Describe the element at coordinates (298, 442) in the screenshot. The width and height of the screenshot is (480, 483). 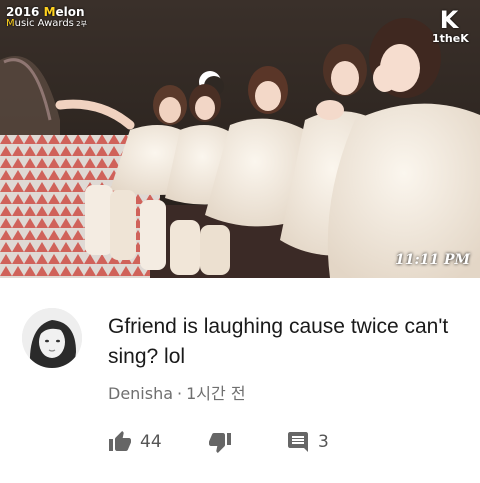
I see `comment-icon` at that location.